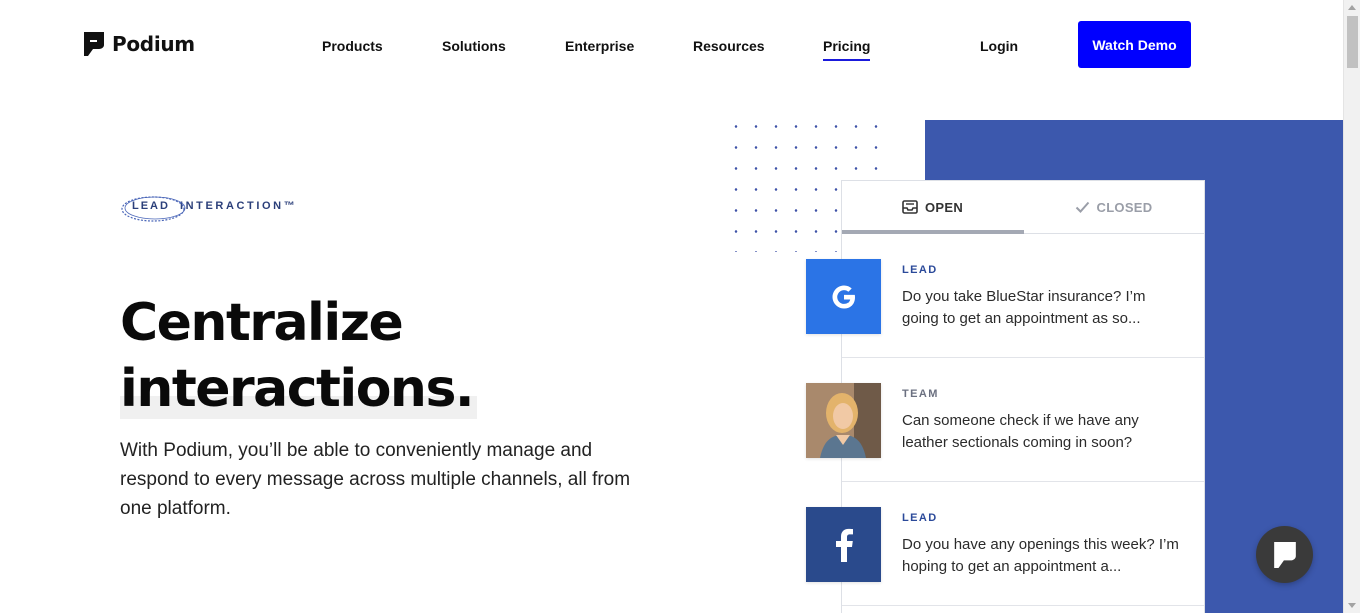 This screenshot has width=1360, height=613. Describe the element at coordinates (352, 46) in the screenshot. I see `nav-products: Products` at that location.